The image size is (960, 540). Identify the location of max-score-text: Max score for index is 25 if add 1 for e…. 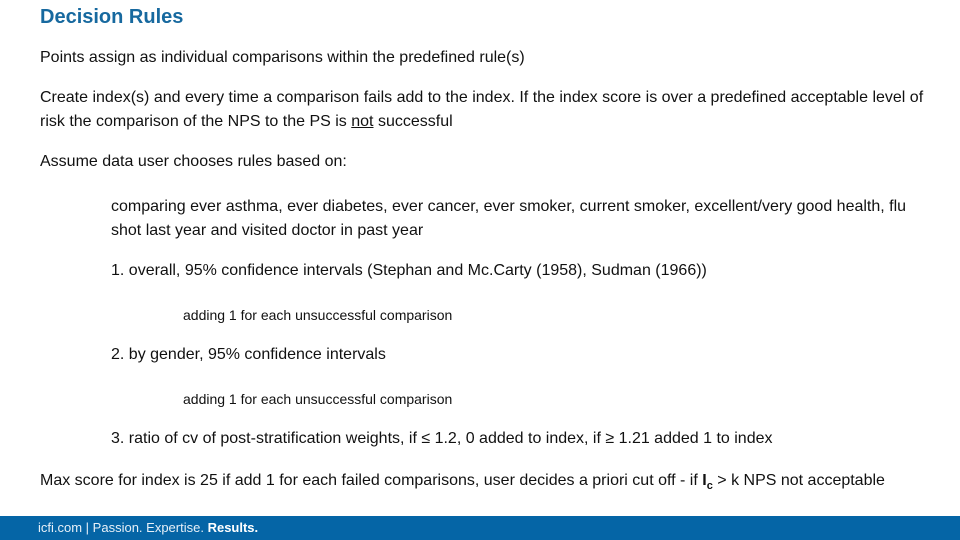
(490, 483).